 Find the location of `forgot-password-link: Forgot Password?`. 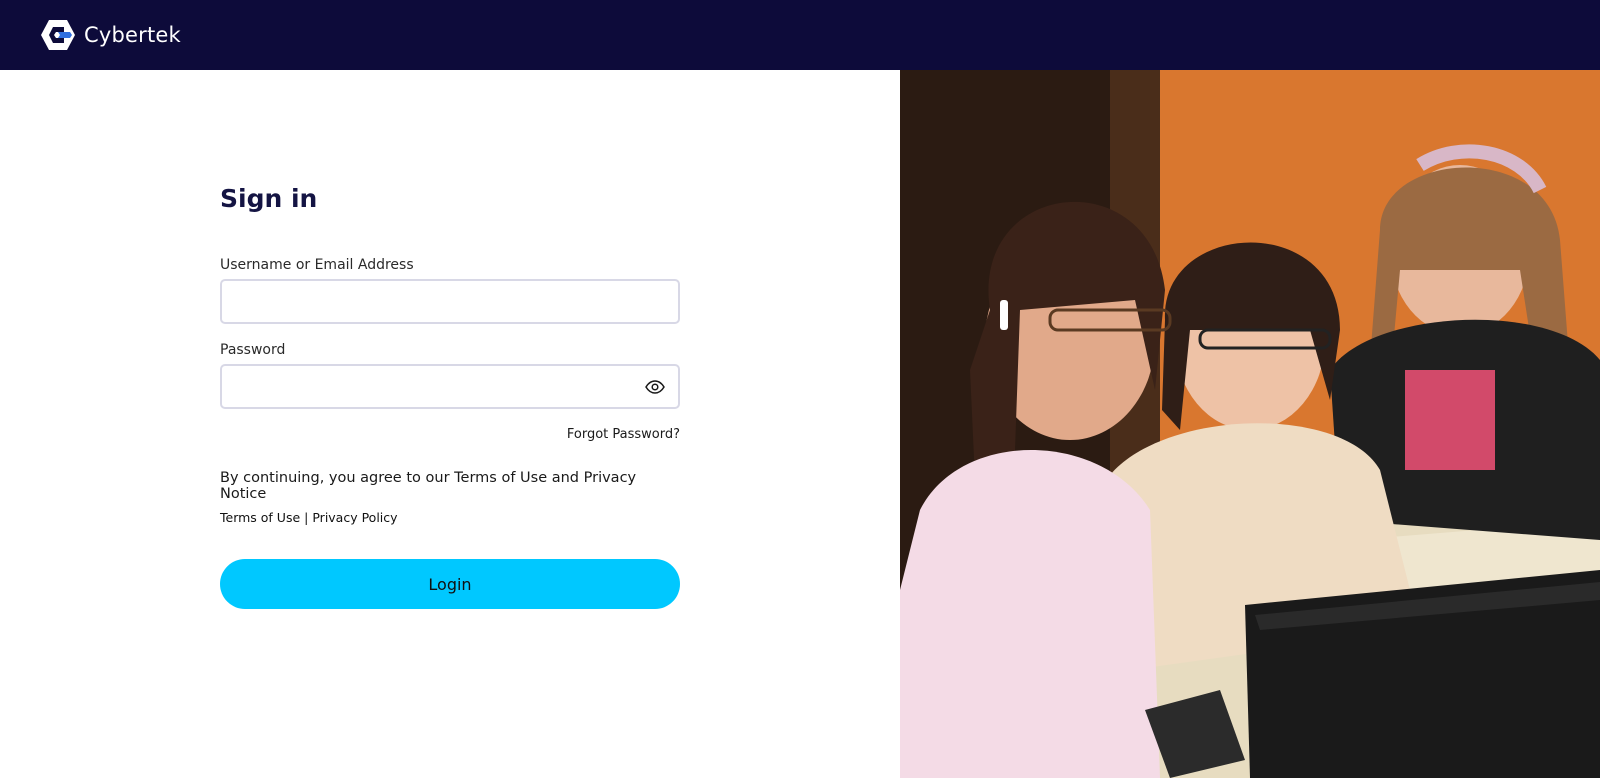

forgot-password-link: Forgot Password? is located at coordinates (623, 434).